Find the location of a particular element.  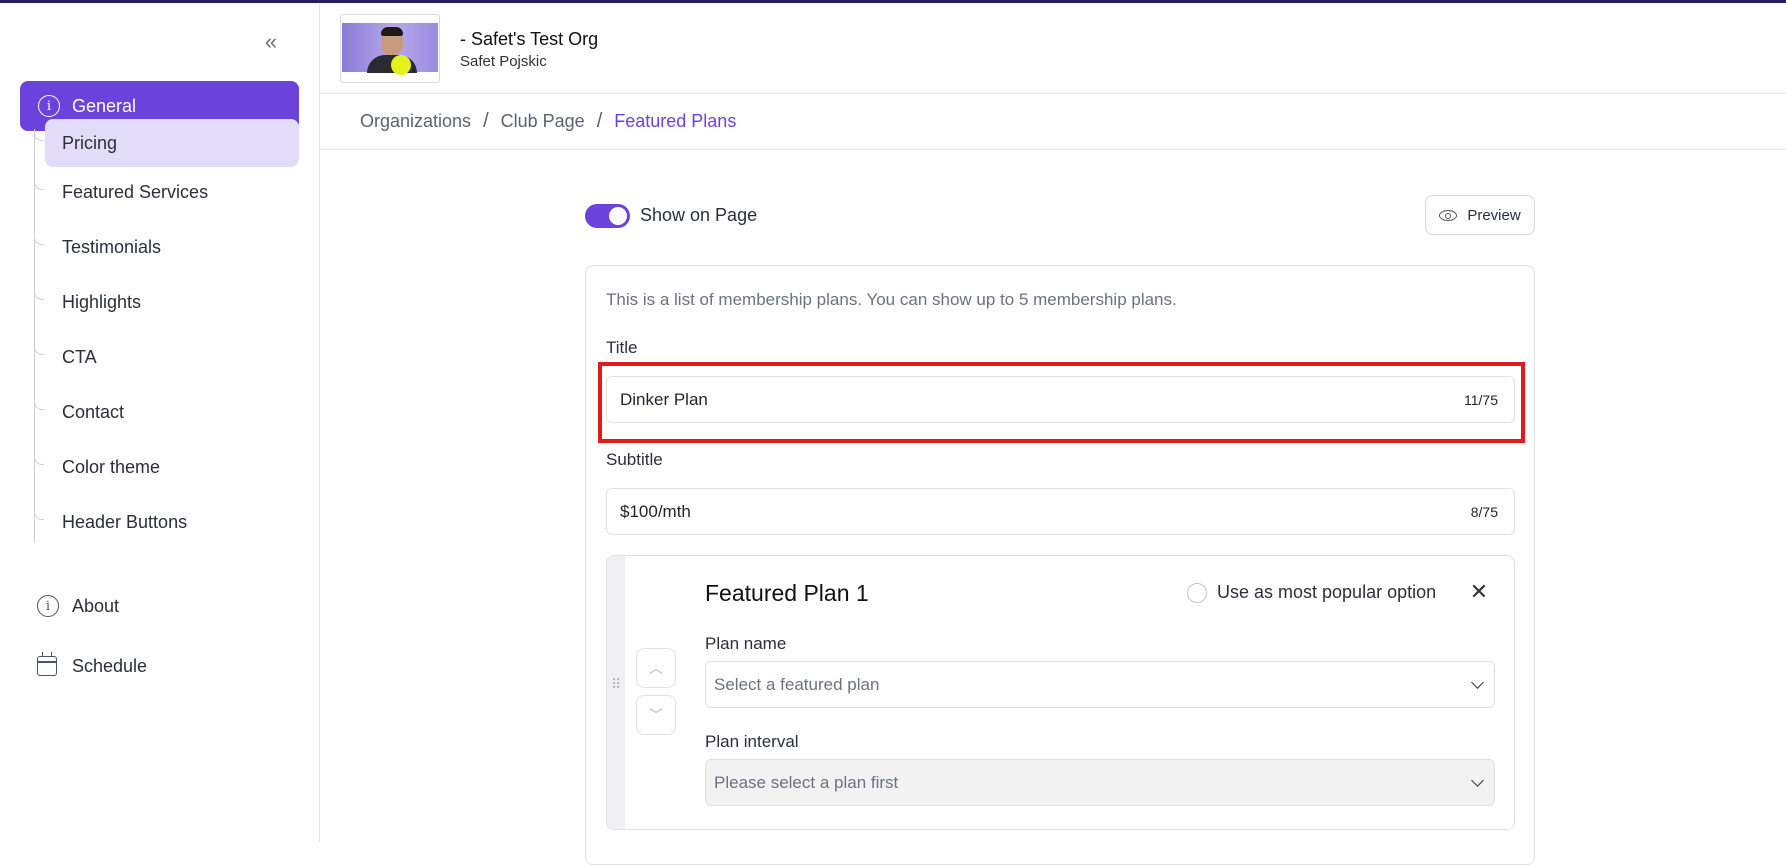

calendar-icon is located at coordinates (47, 664).